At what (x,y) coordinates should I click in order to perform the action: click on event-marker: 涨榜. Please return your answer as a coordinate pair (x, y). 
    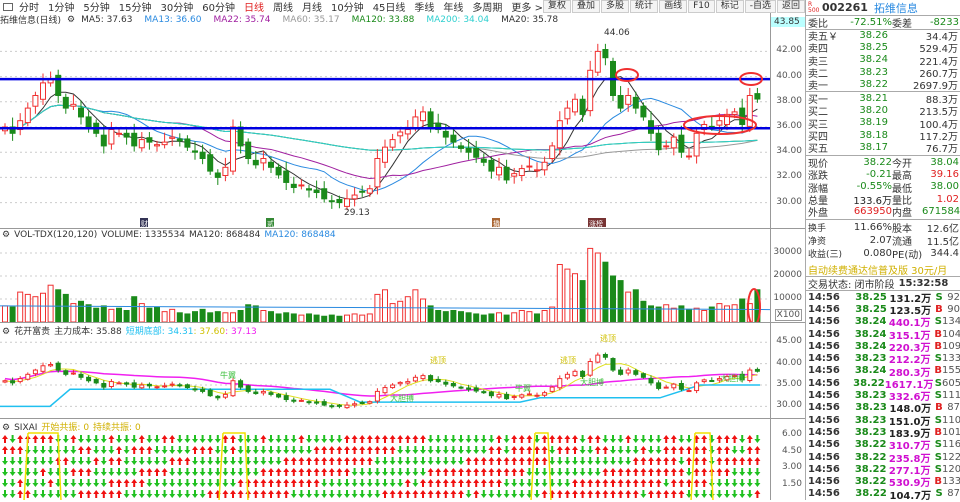
    Looking at the image, I should click on (597, 223).